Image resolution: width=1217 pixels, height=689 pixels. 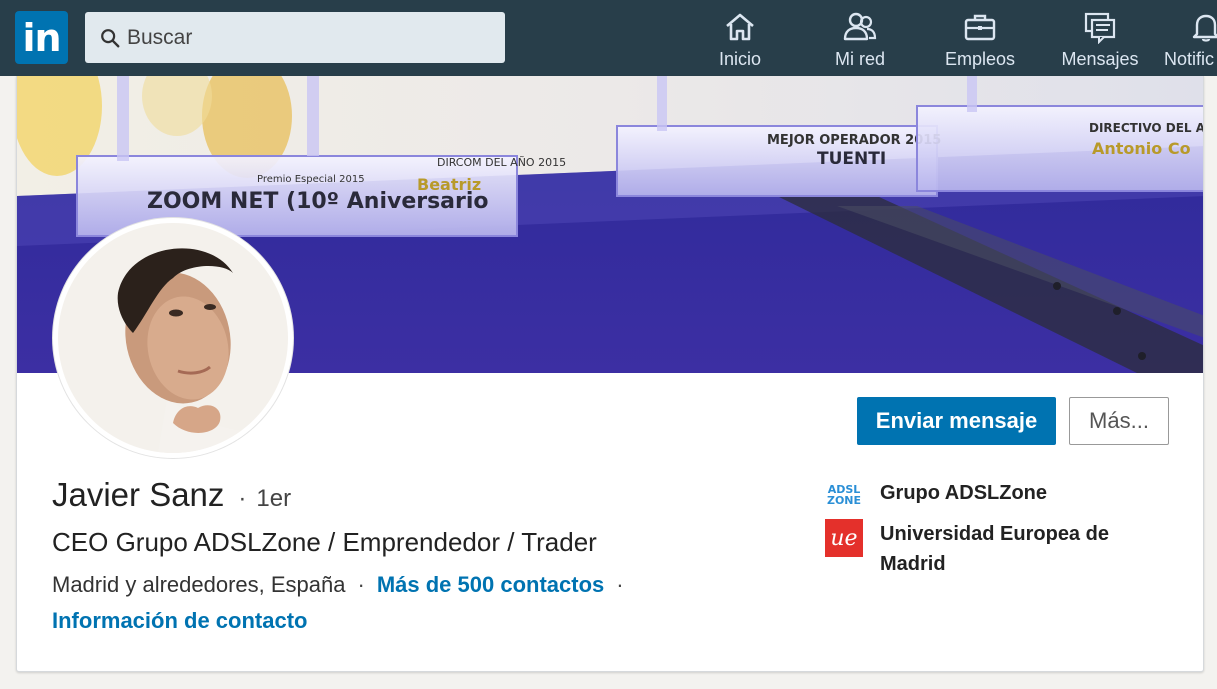 What do you see at coordinates (854, 140) in the screenshot?
I see `svg-text: MEJOR OPERADOR 2015` at bounding box center [854, 140].